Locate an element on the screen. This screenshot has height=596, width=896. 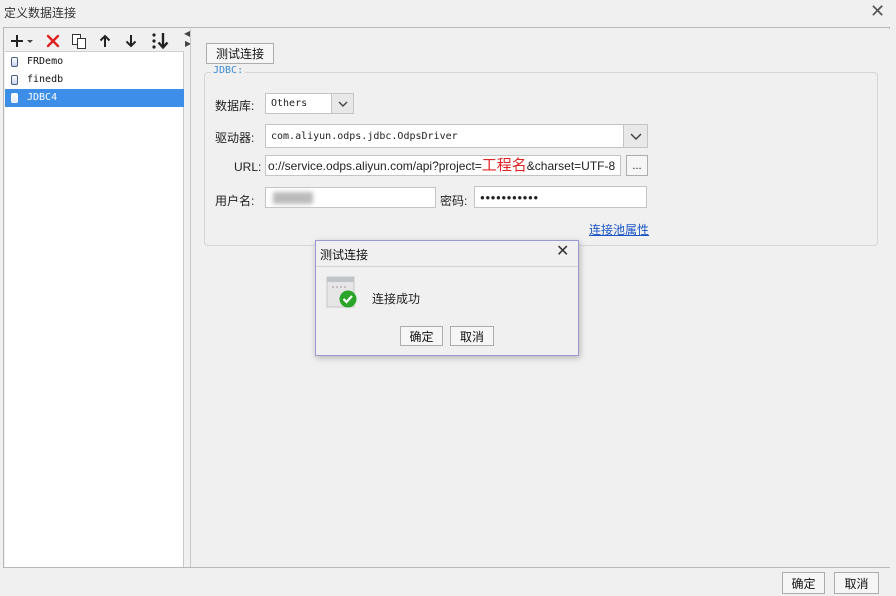
add-connection-button is located at coordinates (22, 40).